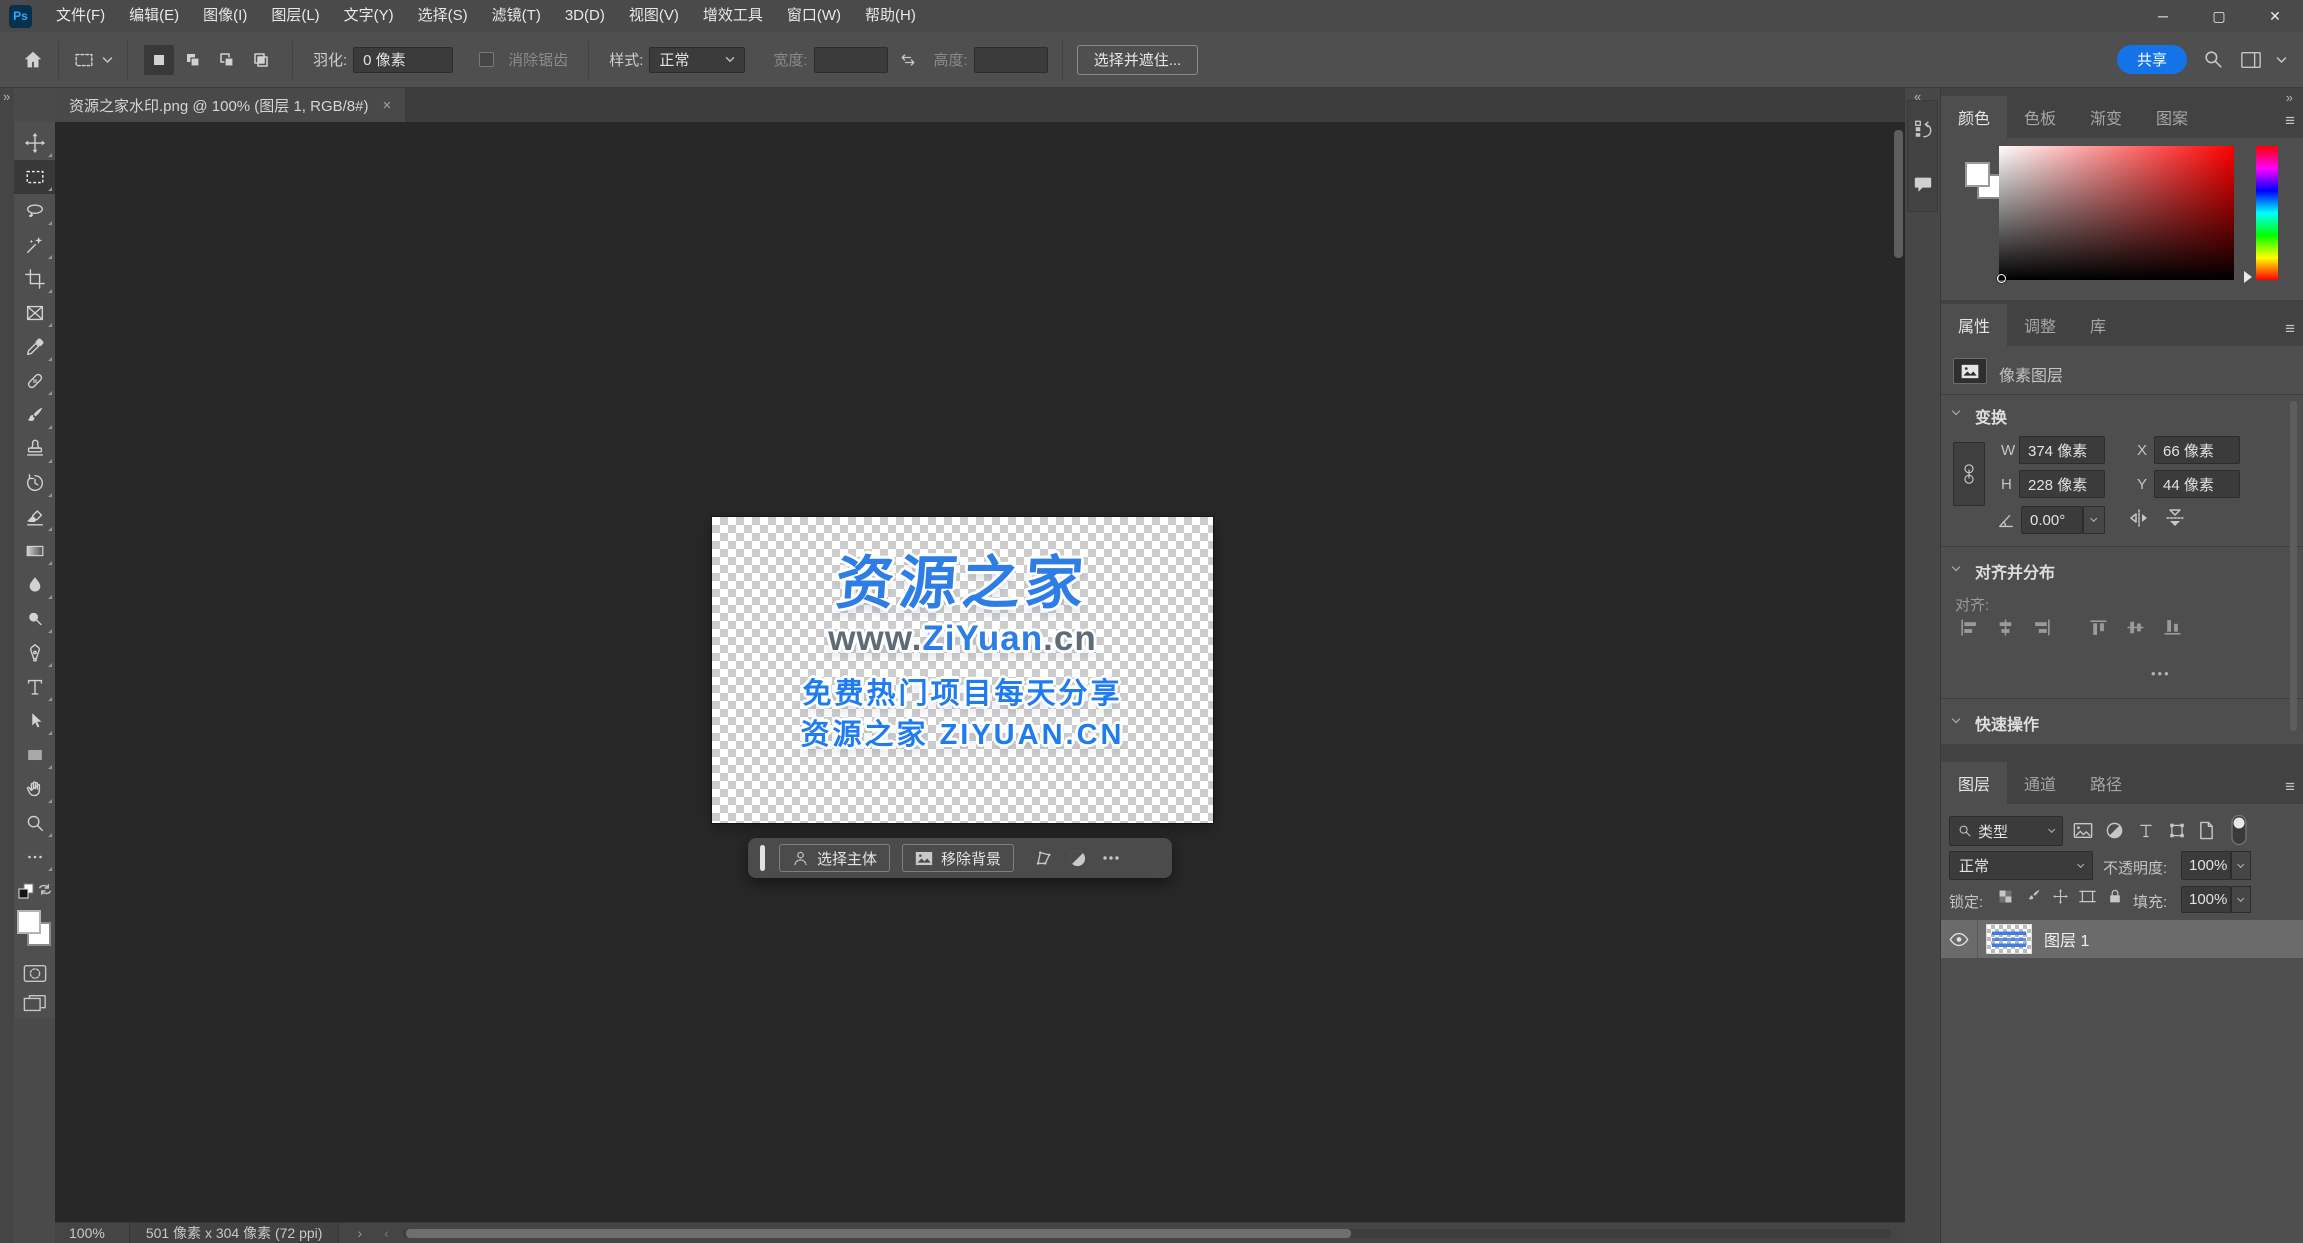 This screenshot has width=2303, height=1243. What do you see at coordinates (93, 60) in the screenshot?
I see `tool-preset-marquee-icon` at bounding box center [93, 60].